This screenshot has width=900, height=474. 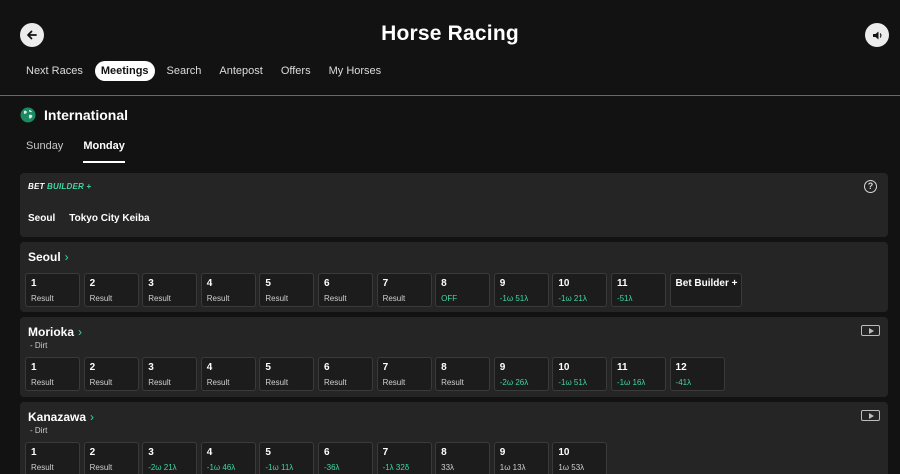 I want to click on bet-builder-logo: BET BUILDER +, so click(x=60, y=186).